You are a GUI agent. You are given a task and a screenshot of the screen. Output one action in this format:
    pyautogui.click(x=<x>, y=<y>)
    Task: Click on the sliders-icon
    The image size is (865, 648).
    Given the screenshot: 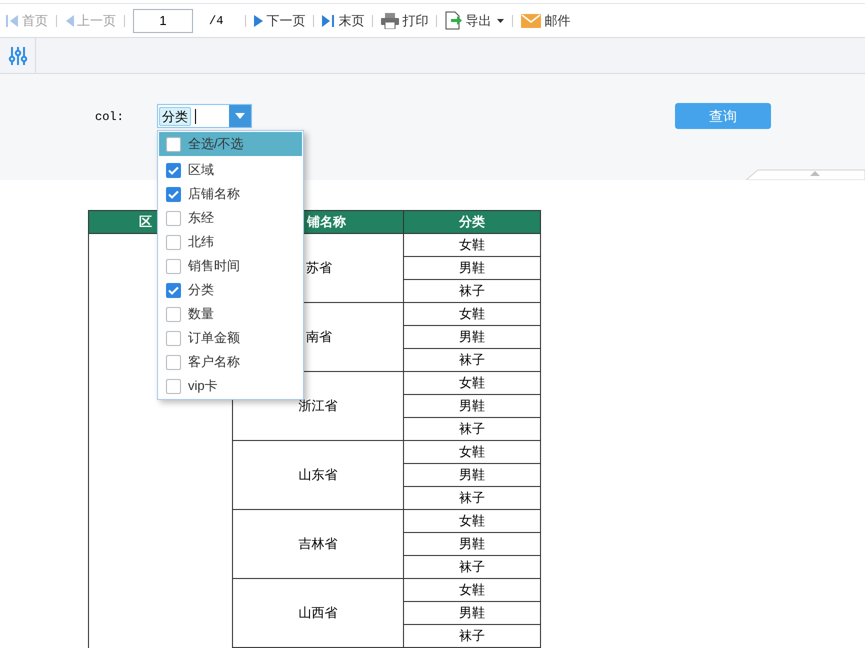 What is the action you would take?
    pyautogui.click(x=18, y=56)
    